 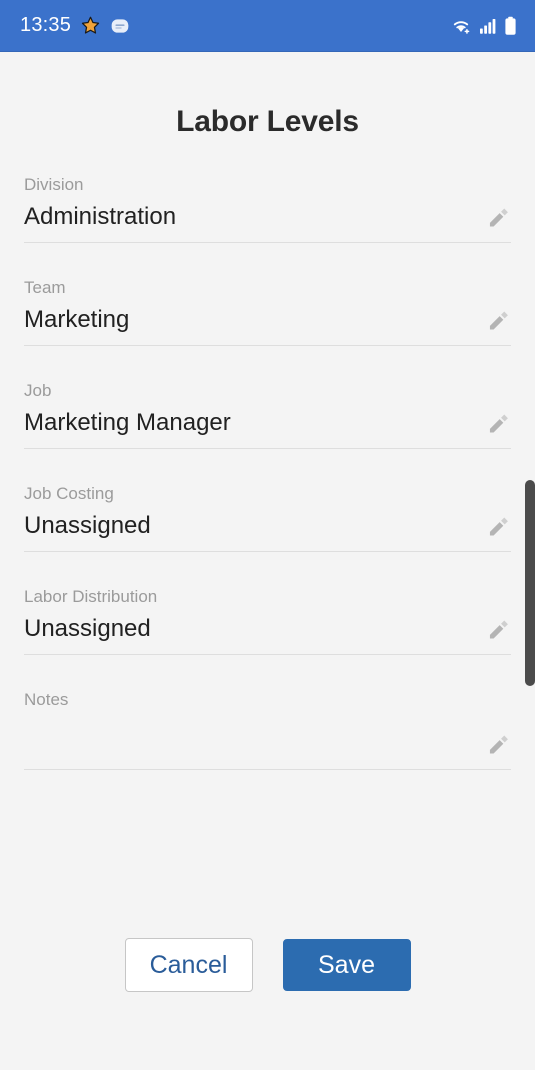 What do you see at coordinates (267, 26) in the screenshot?
I see `status-bar: 13:35` at bounding box center [267, 26].